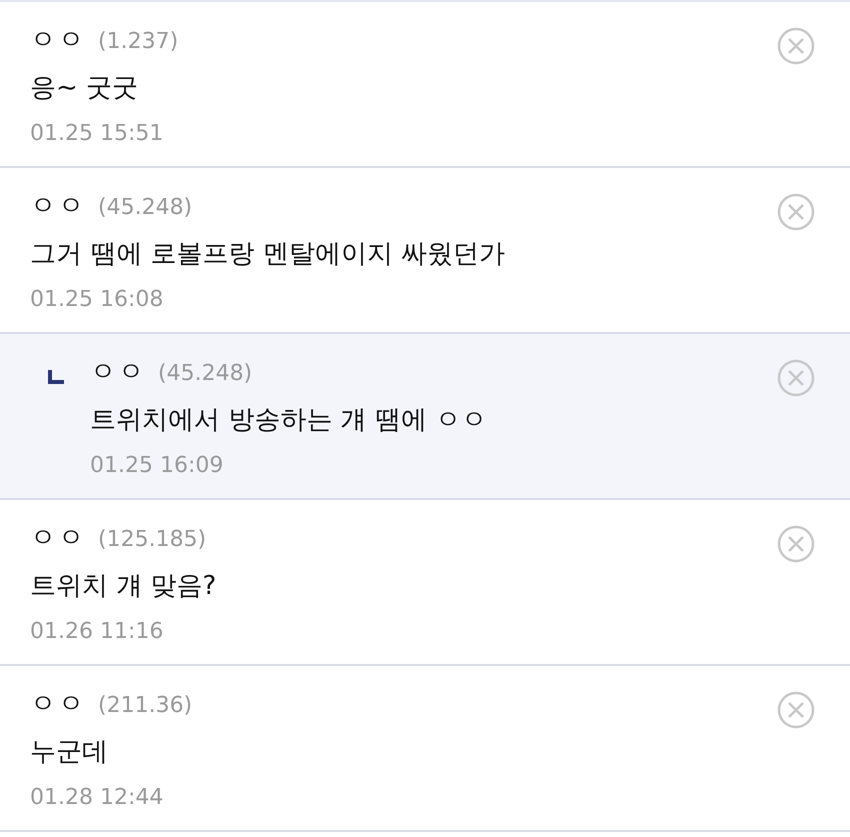 This screenshot has height=837, width=850. I want to click on reply-marker-icon, so click(56, 377).